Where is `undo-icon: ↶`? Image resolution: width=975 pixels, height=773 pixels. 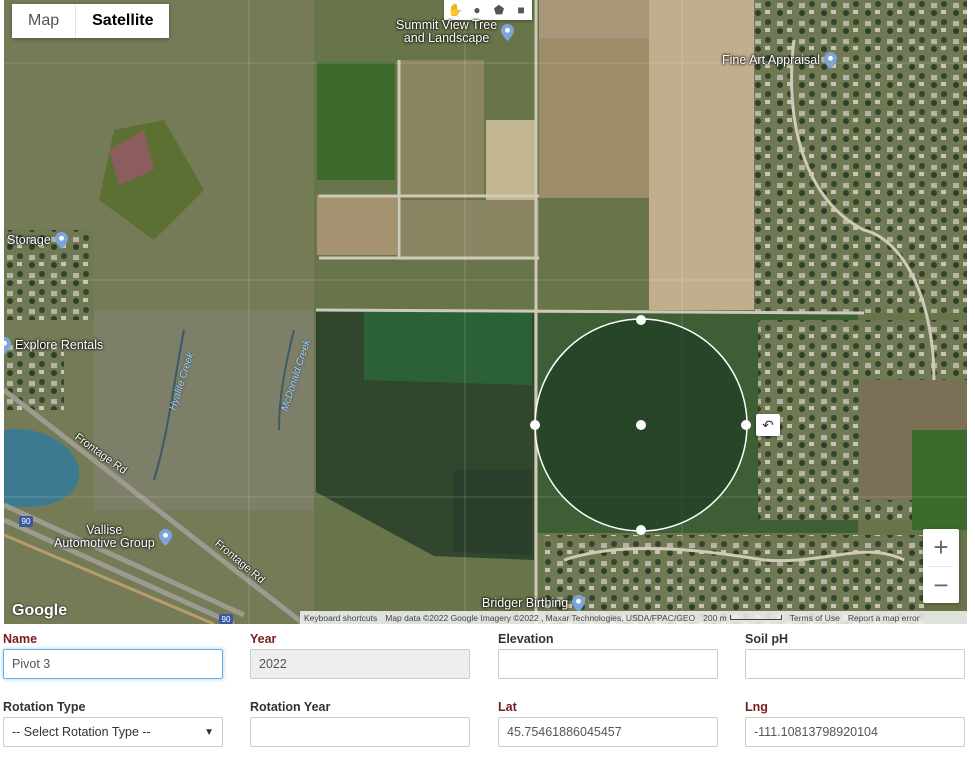 undo-icon: ↶ is located at coordinates (768, 425).